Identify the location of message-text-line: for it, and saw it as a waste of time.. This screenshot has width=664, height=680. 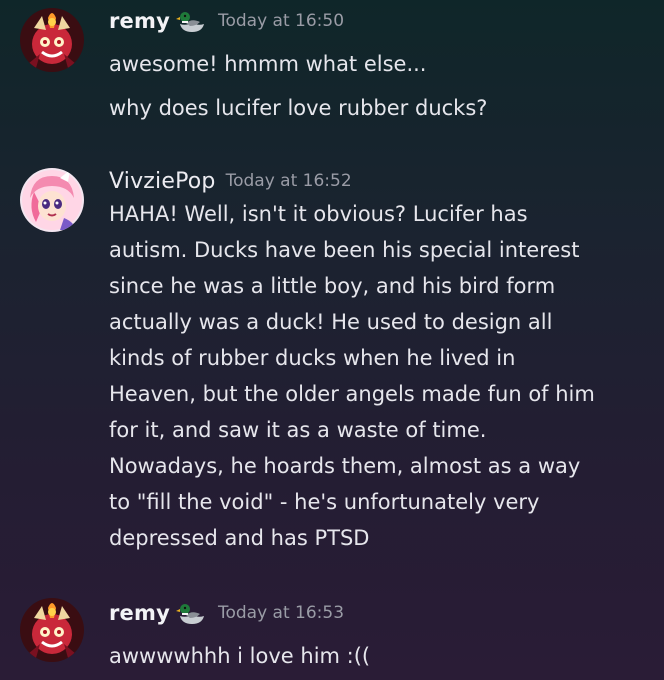
(298, 430).